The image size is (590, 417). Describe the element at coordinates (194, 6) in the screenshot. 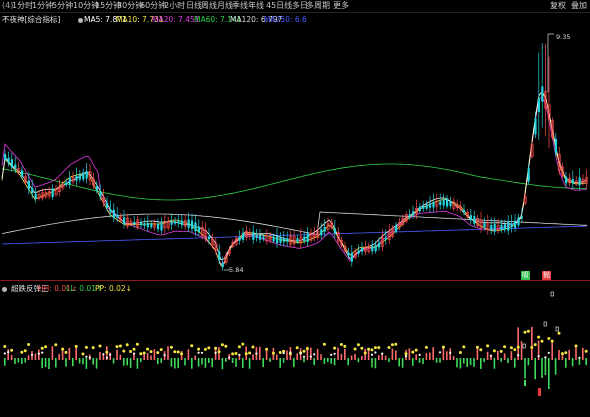

I see `toolbar-item-9: 日线` at that location.